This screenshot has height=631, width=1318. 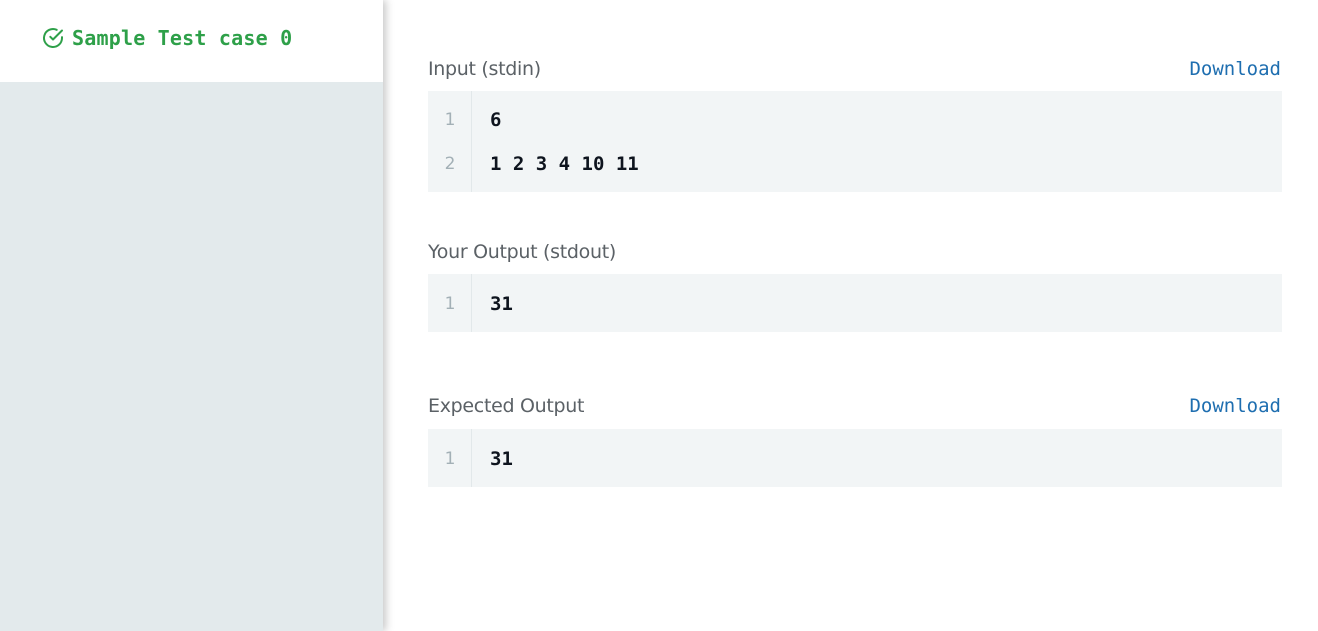 What do you see at coordinates (564, 164) in the screenshot?
I see `line-text: 1 2 3 4 10 11` at bounding box center [564, 164].